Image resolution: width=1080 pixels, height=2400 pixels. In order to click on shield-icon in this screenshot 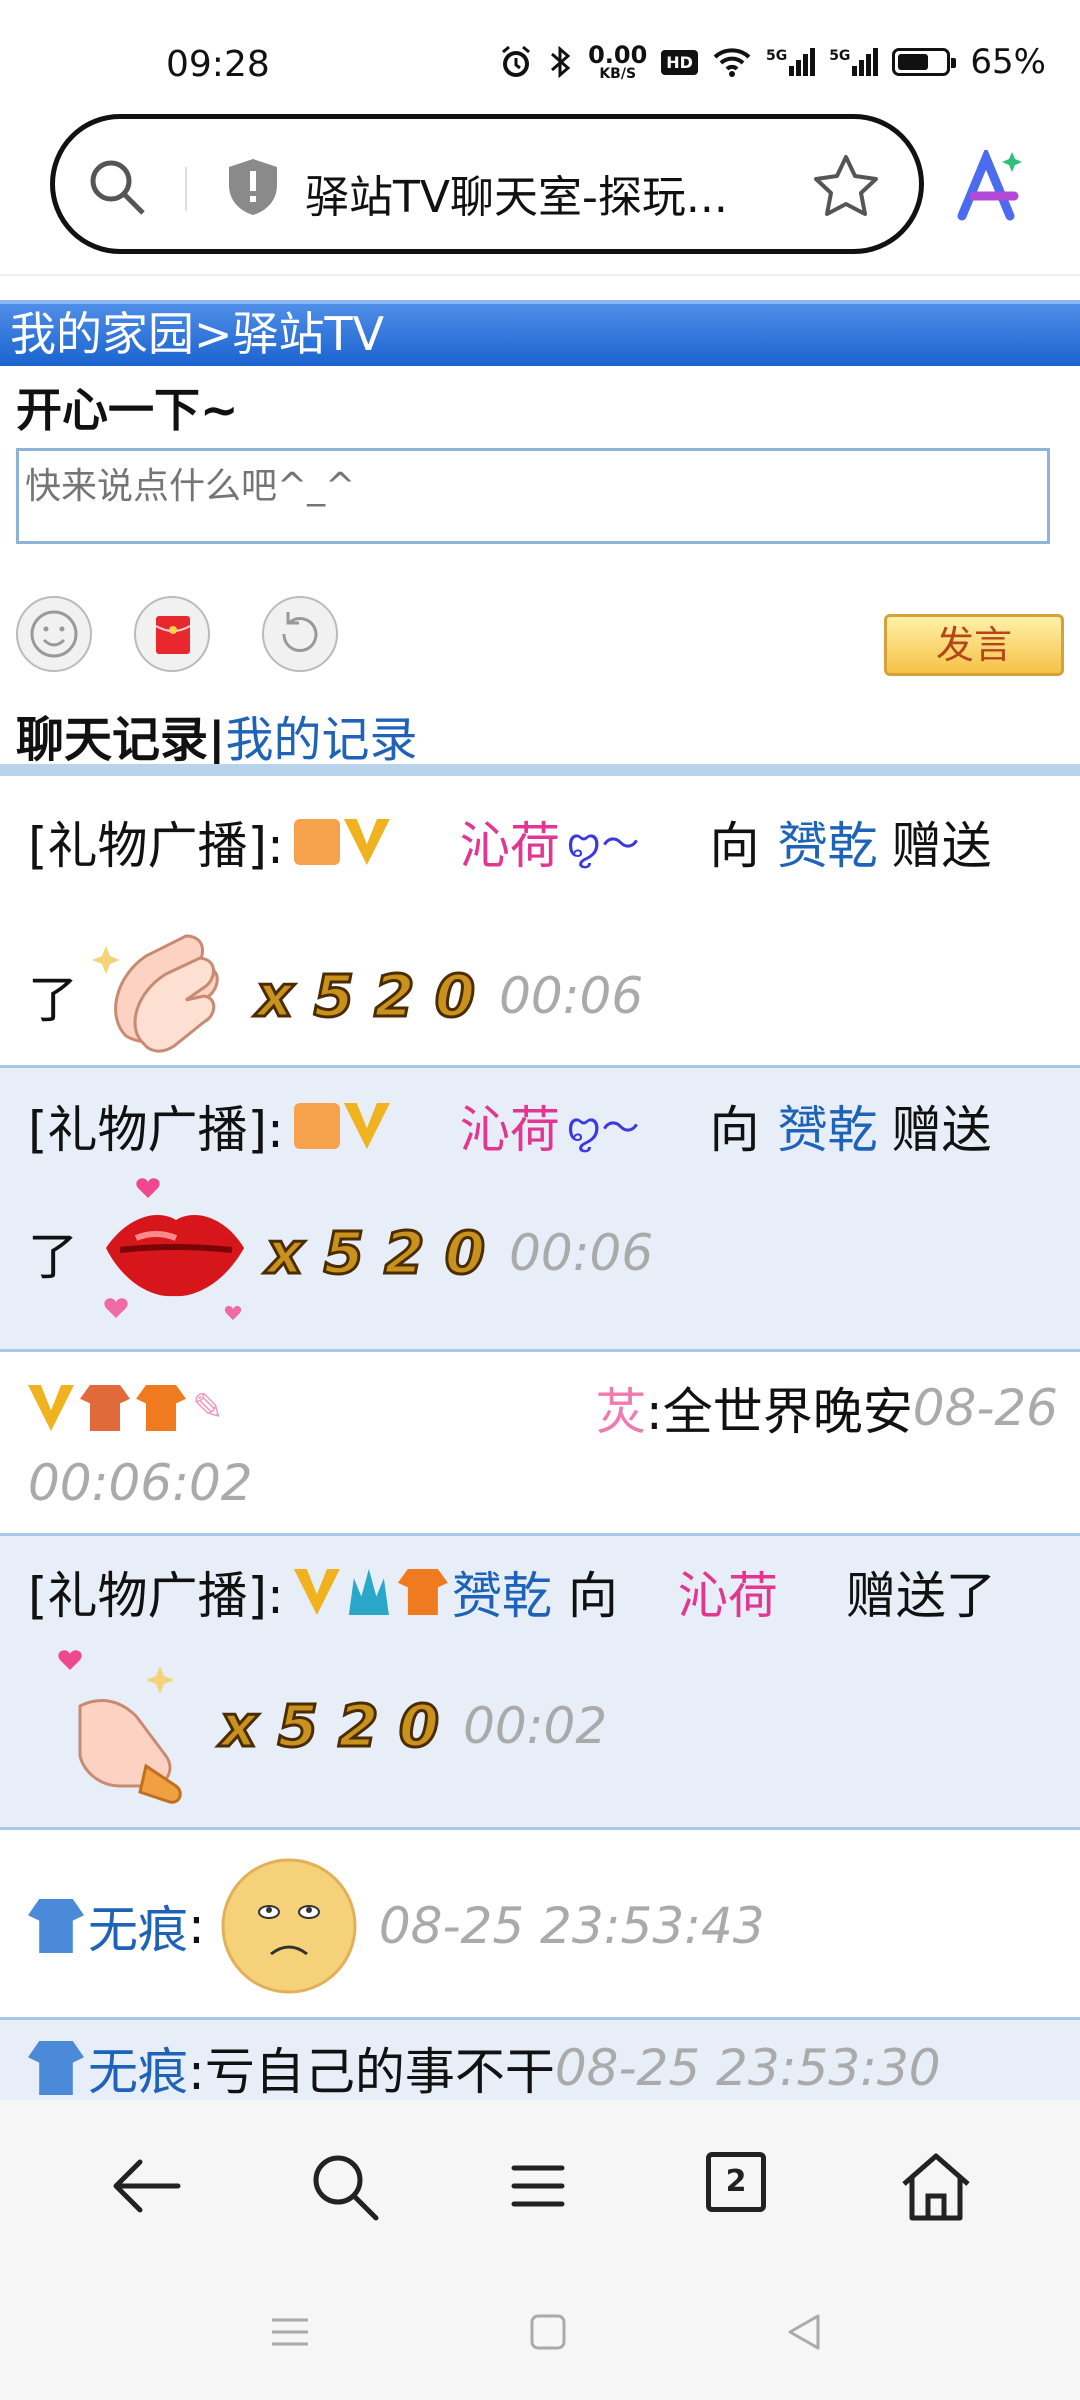, I will do `click(253, 187)`.